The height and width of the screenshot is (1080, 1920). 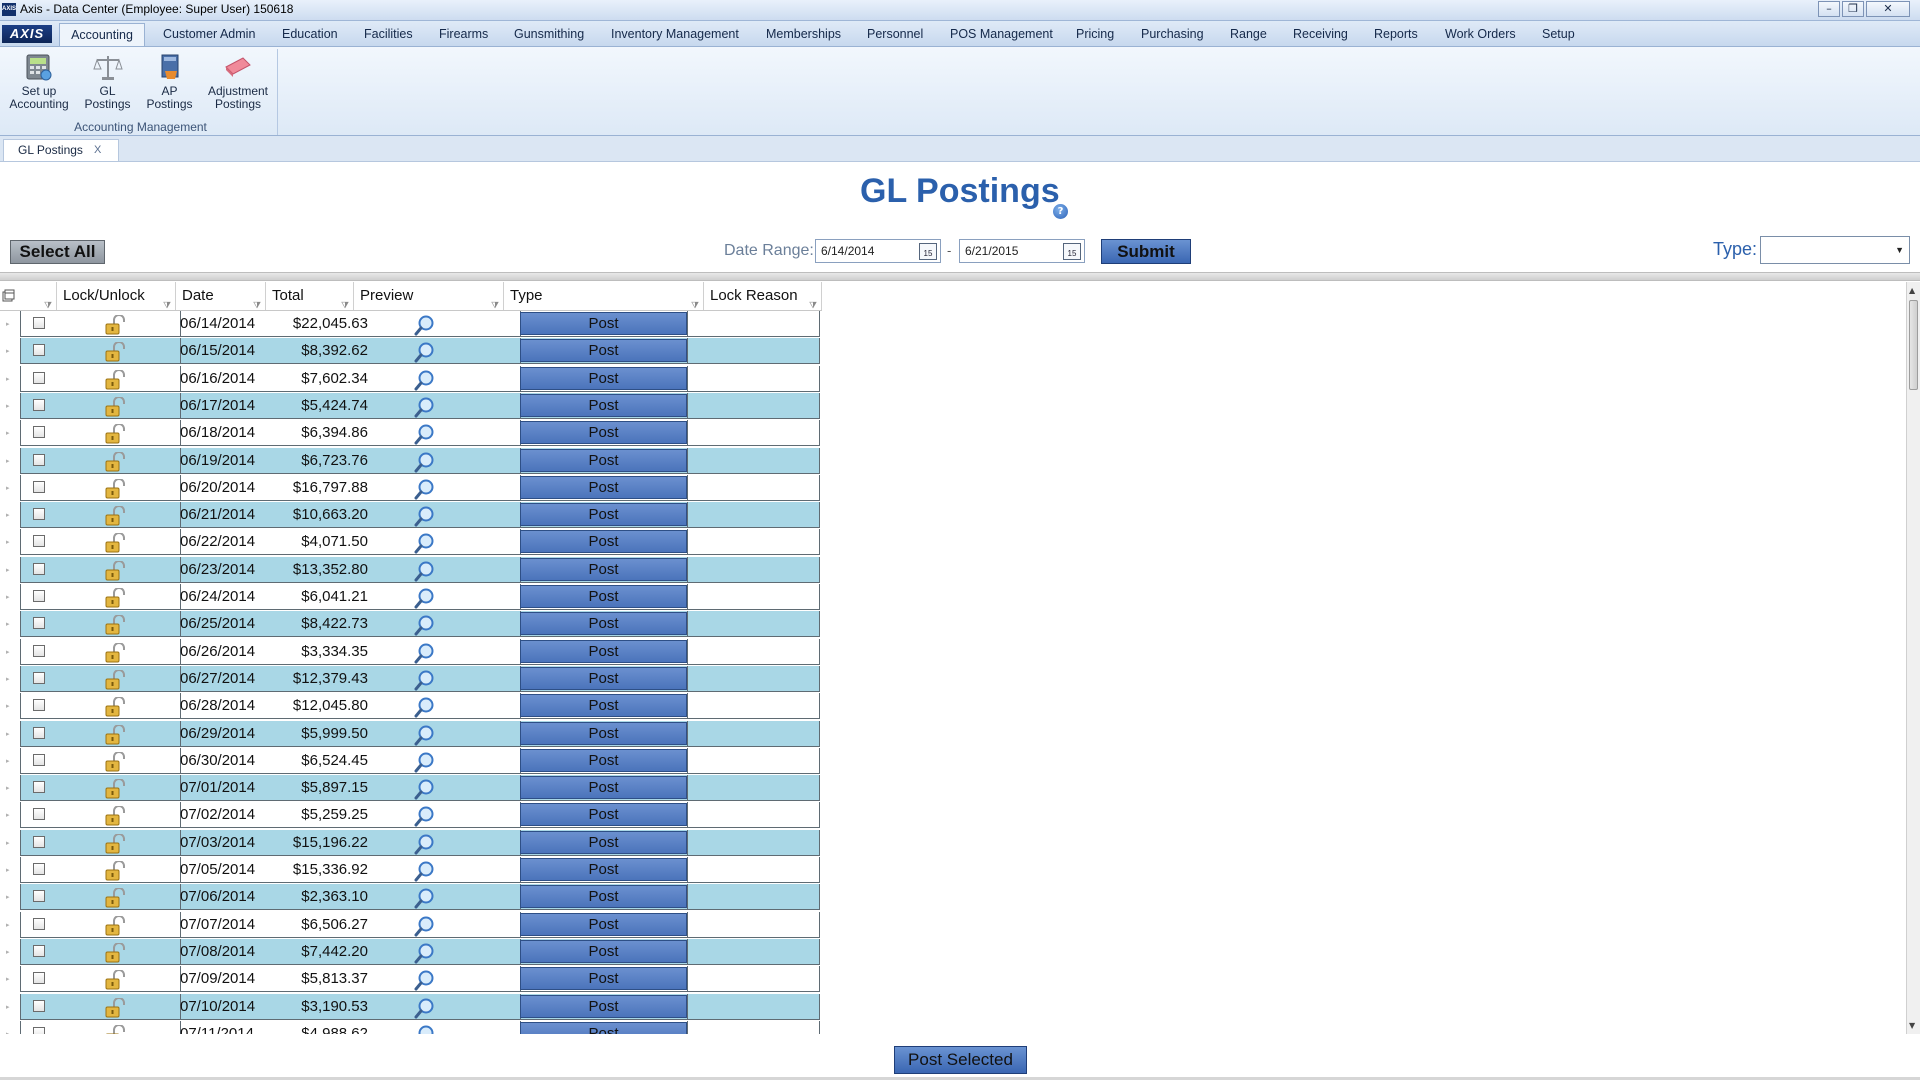 I want to click on scroll-up-icon: ▲, so click(x=1912, y=290).